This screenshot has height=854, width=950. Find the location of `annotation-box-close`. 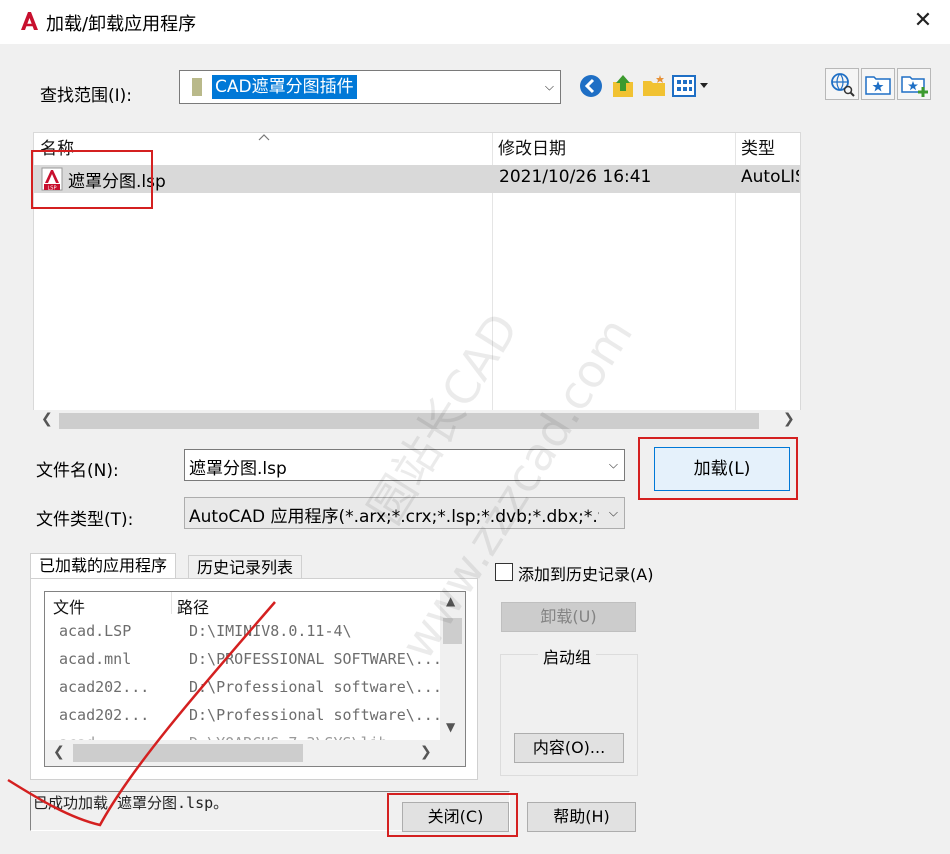

annotation-box-close is located at coordinates (452, 815).